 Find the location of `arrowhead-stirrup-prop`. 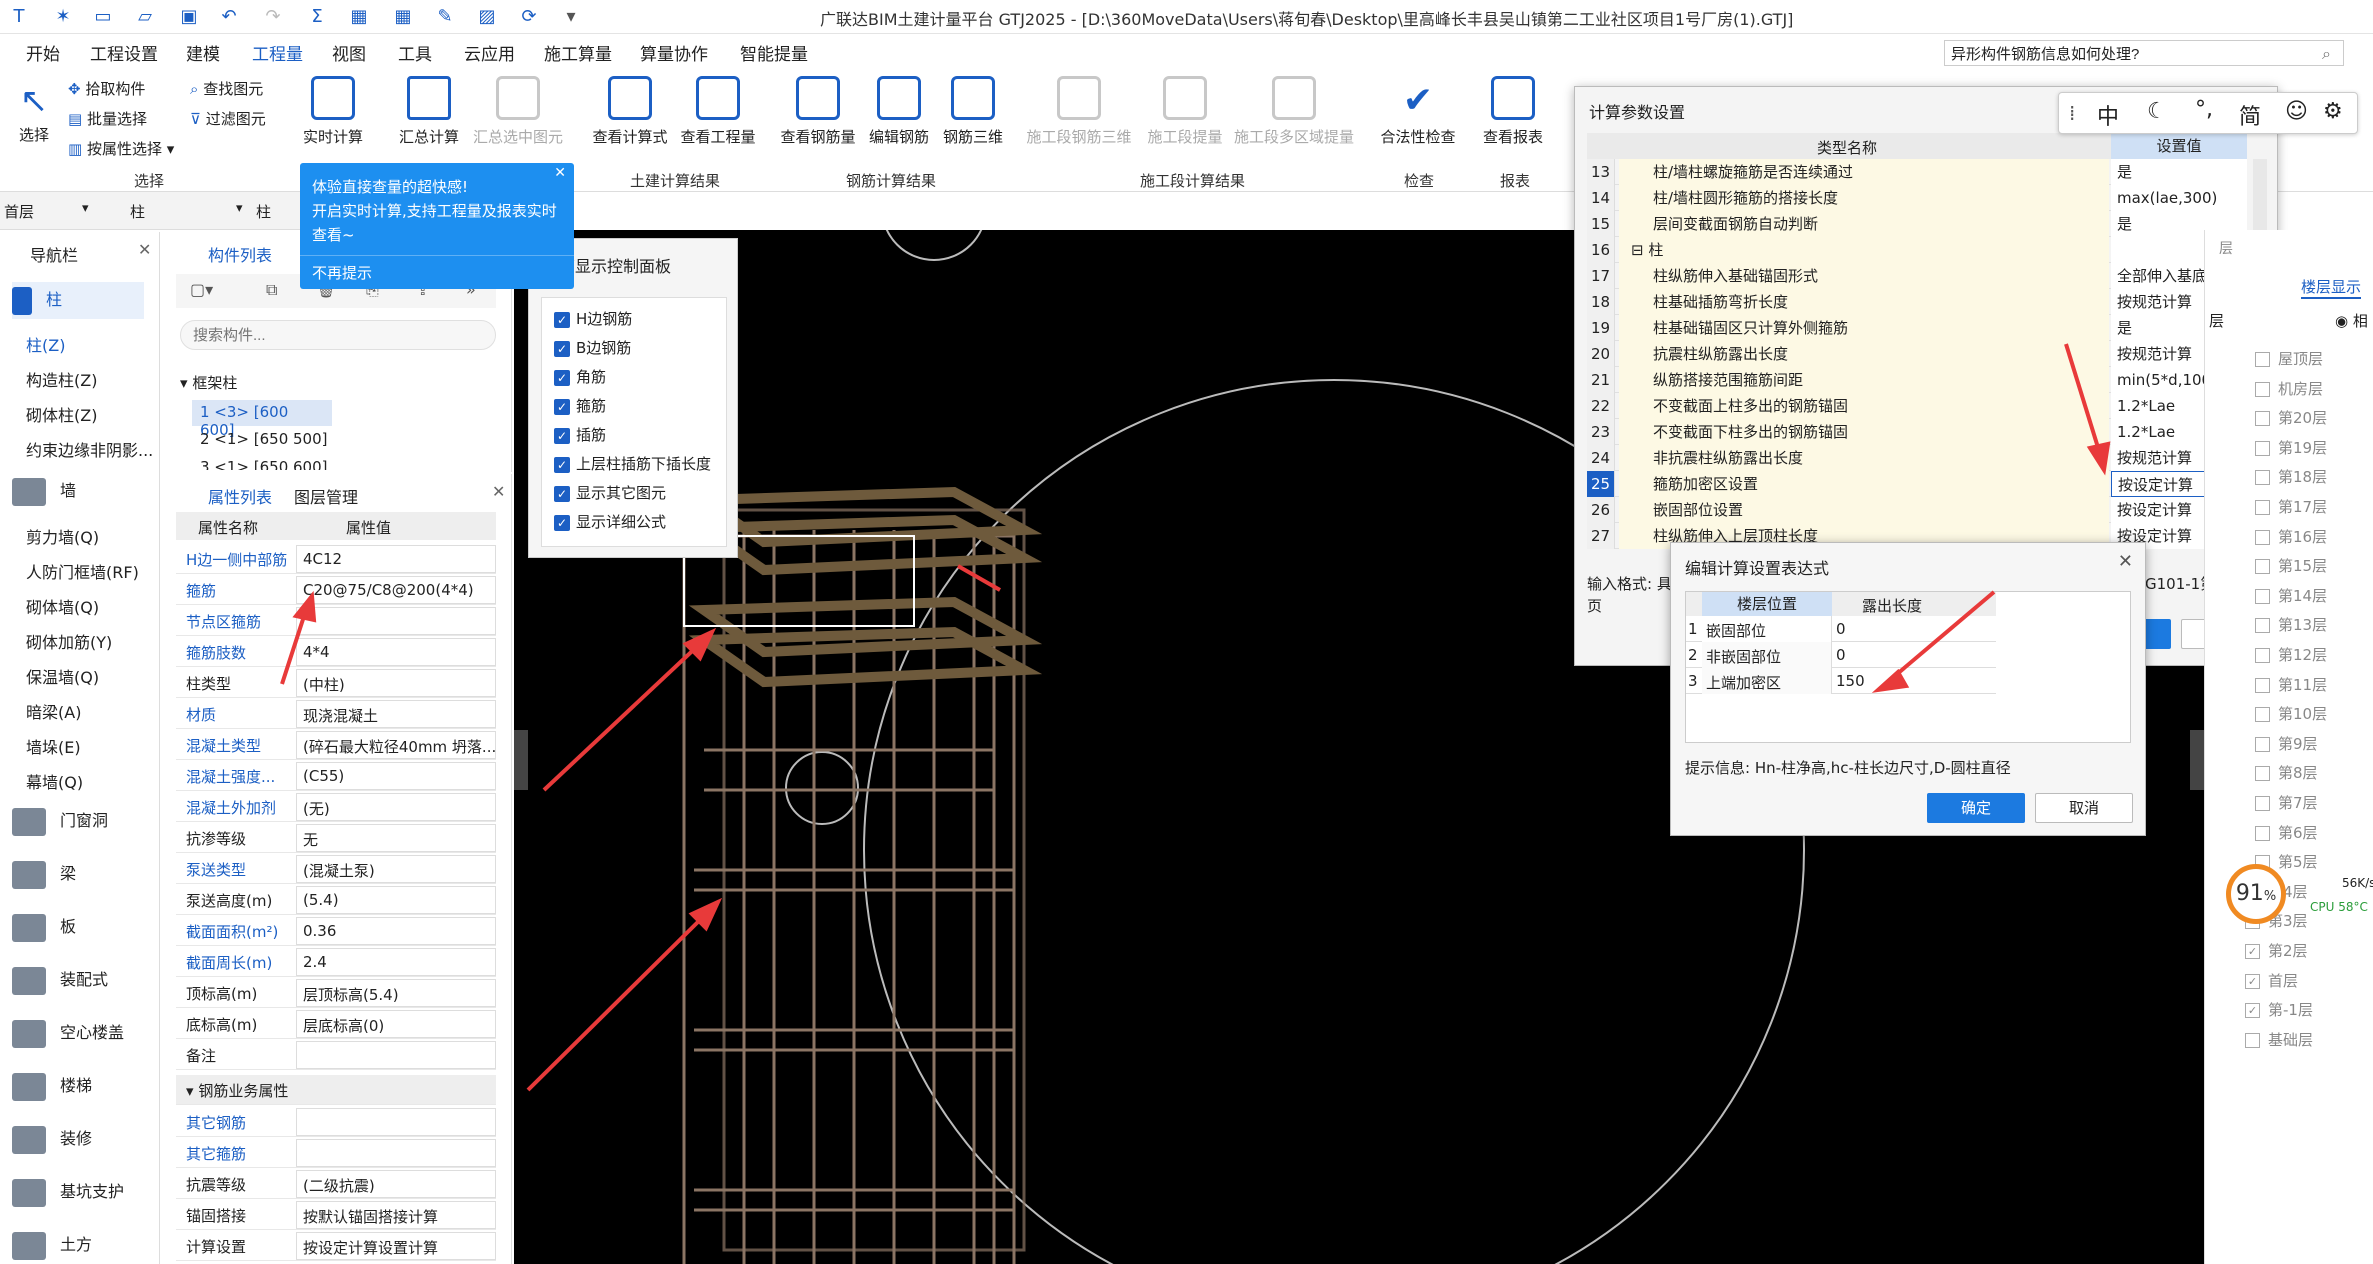

arrowhead-stirrup-prop is located at coordinates (304, 606).